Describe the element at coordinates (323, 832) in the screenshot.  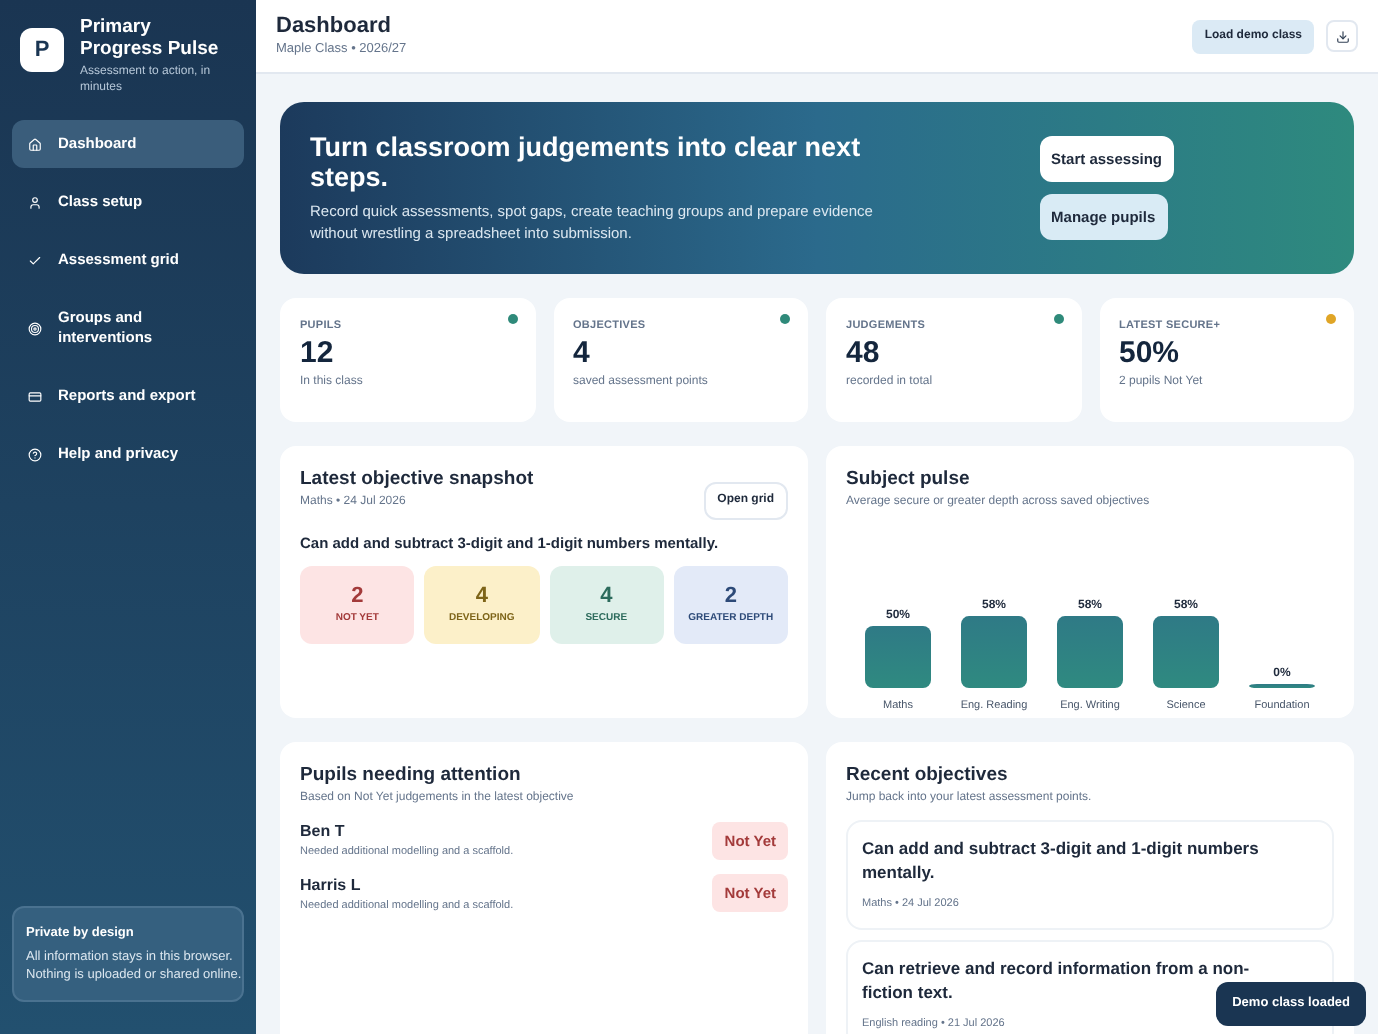
I see `pupil-name: Ben T` at that location.